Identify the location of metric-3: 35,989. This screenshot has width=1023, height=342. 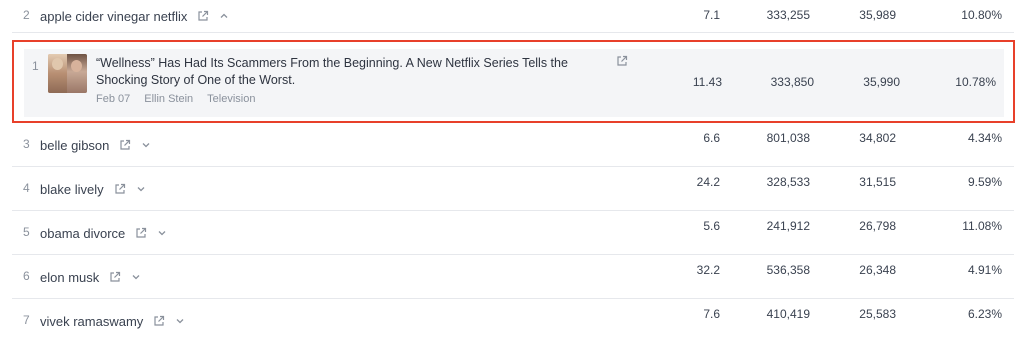
(877, 15).